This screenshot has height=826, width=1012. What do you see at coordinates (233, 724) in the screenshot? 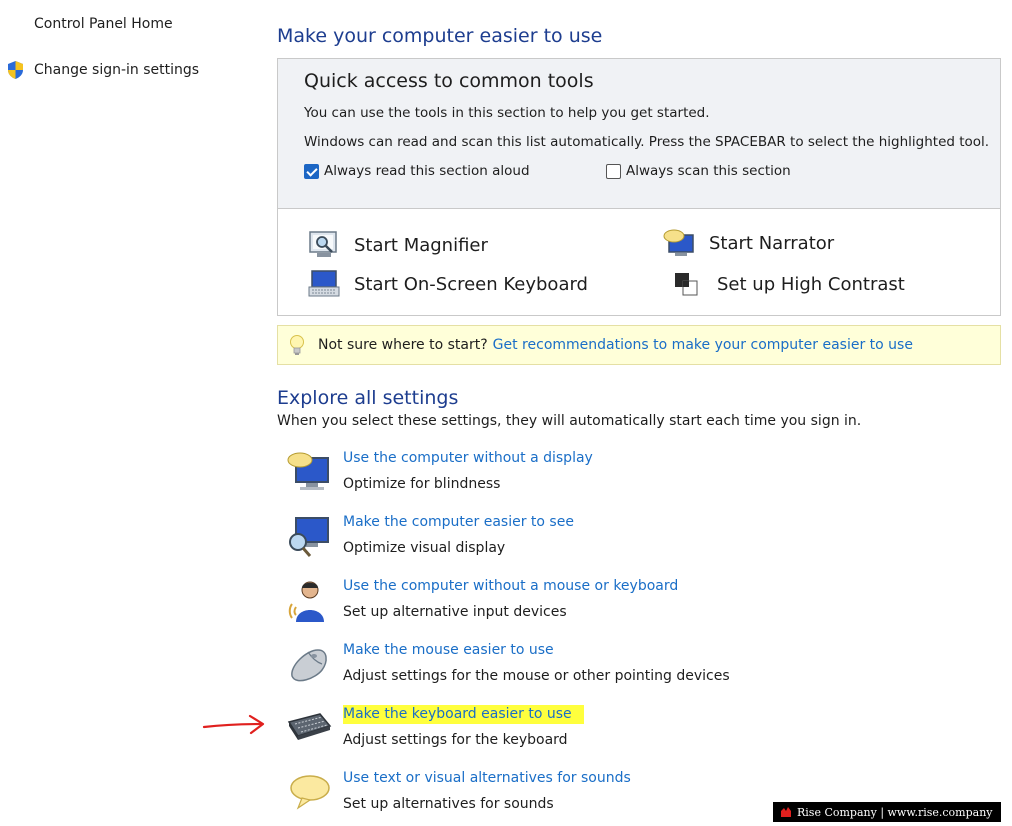
I see `red-arrow-annotation` at bounding box center [233, 724].